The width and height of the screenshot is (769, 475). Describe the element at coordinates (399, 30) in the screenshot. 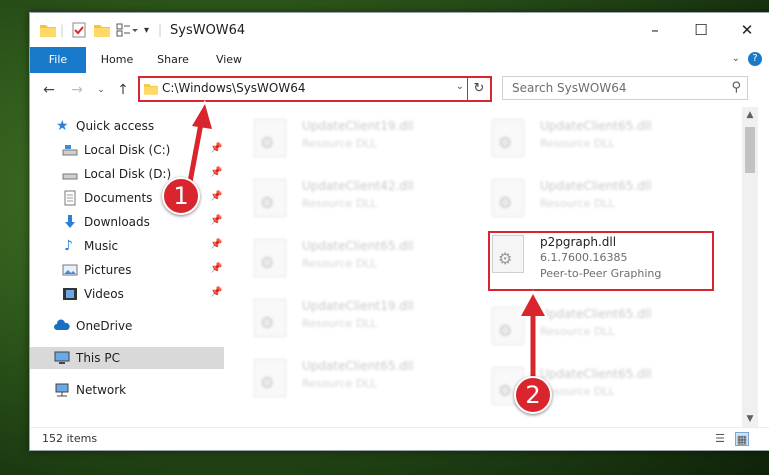

I see `title-bar: | ▾ | SysWOW64 – ☐ ✕` at that location.